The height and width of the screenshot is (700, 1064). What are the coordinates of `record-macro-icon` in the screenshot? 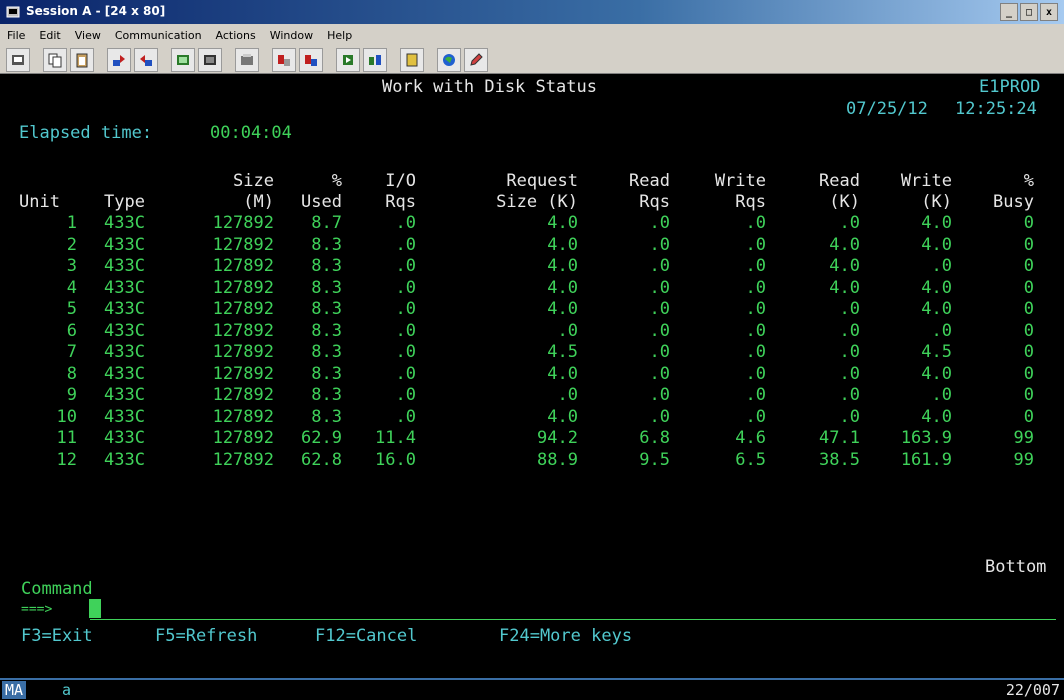 It's located at (284, 59).